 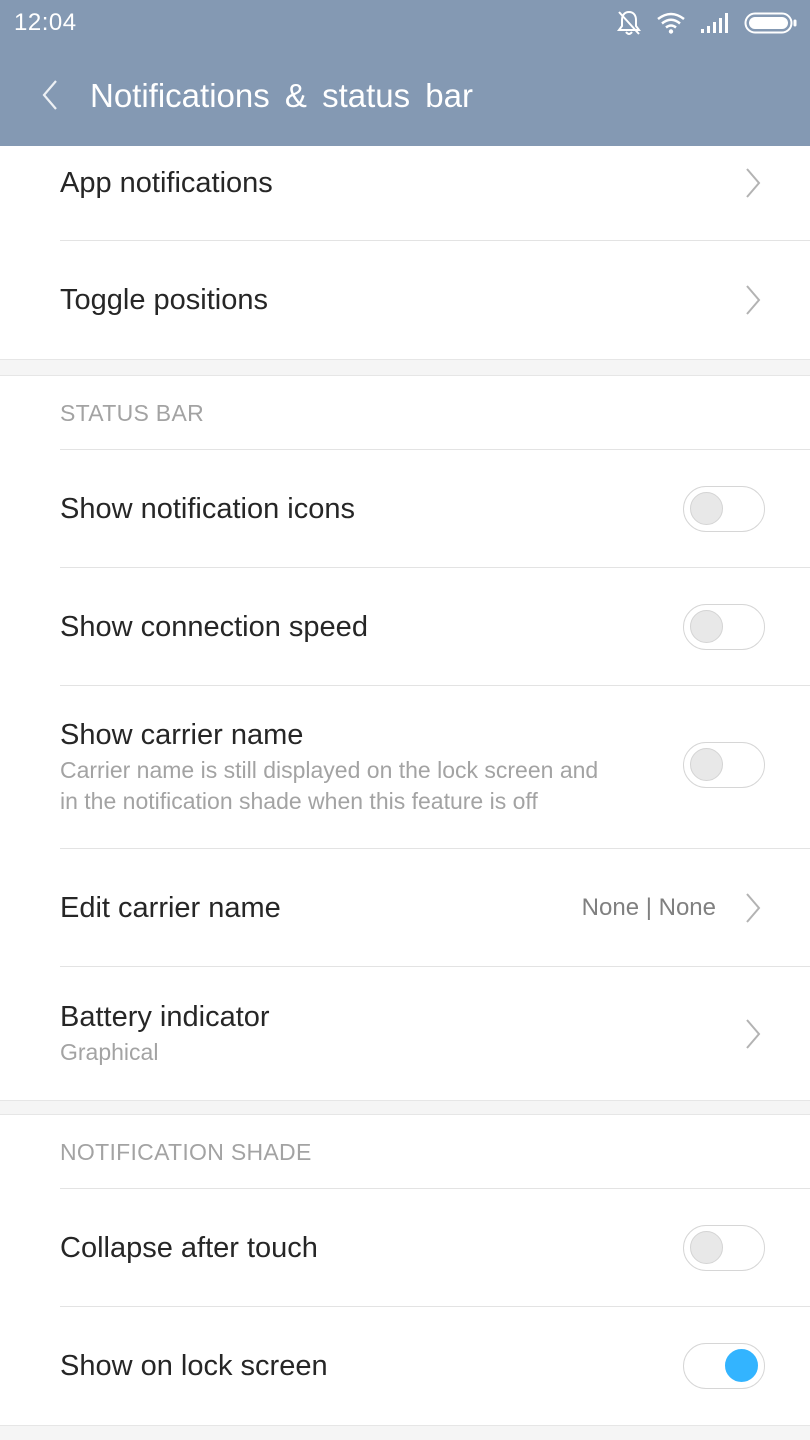 What do you see at coordinates (214, 626) in the screenshot?
I see `show-connection-speed-label: Show connection speed` at bounding box center [214, 626].